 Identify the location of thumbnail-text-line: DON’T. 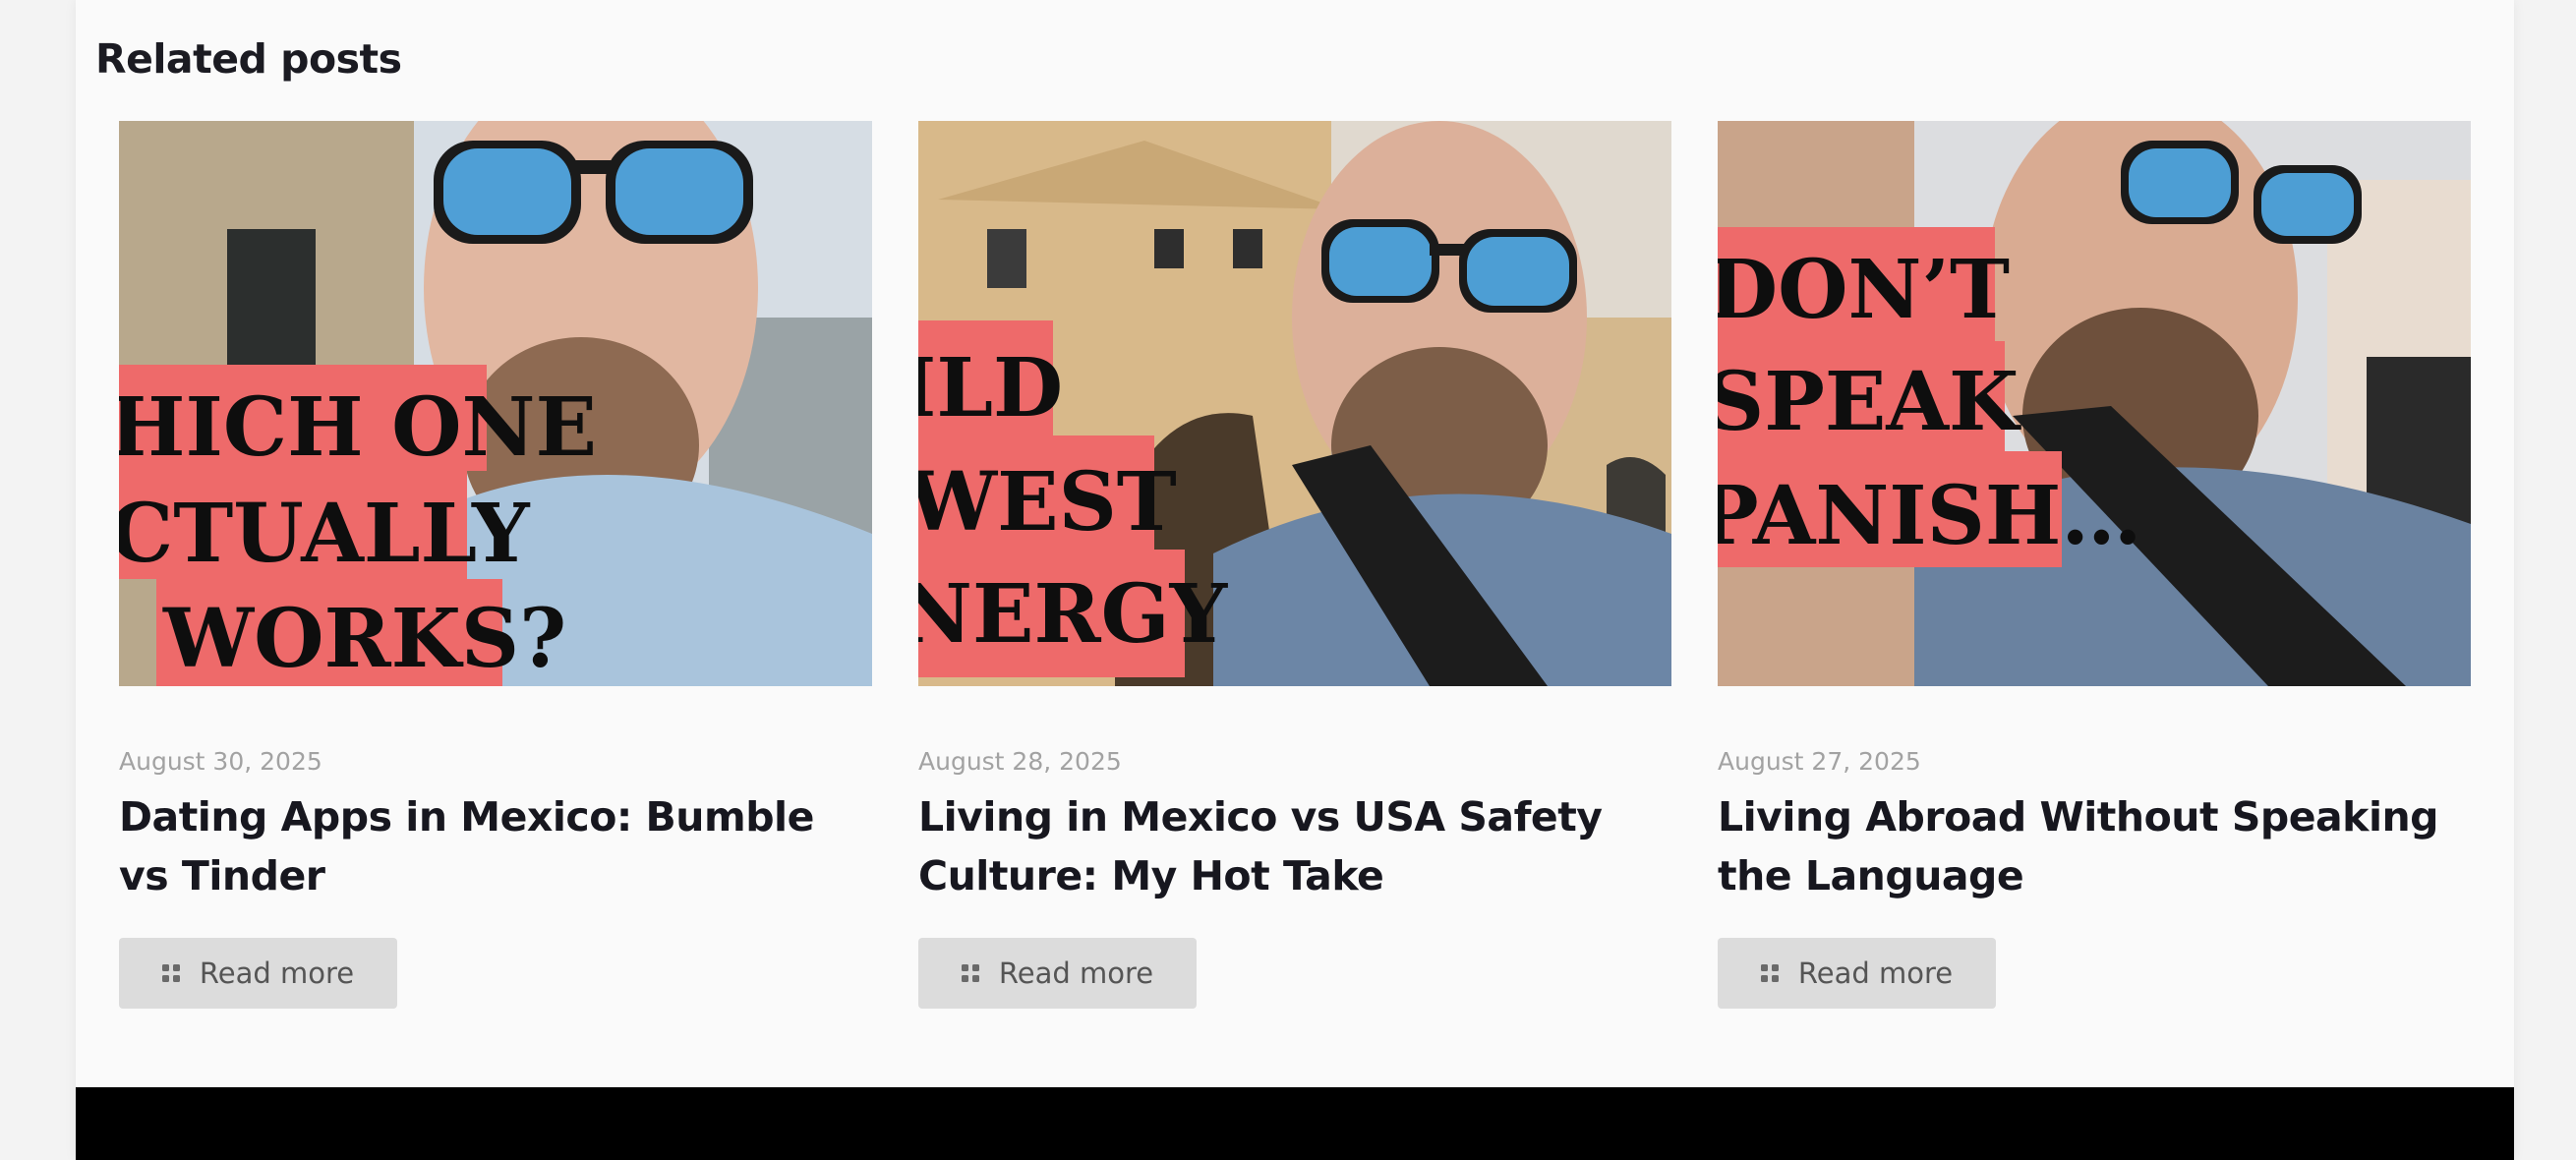
(1864, 290).